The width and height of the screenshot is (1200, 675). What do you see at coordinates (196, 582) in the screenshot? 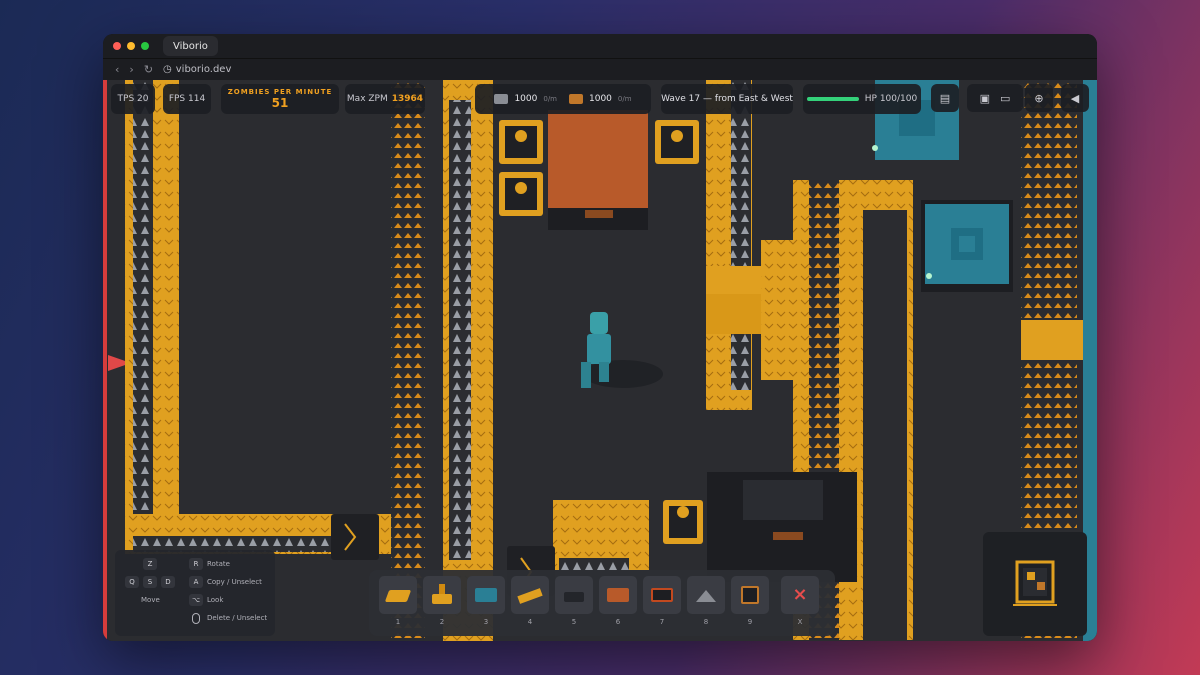
I see `key-a: A` at bounding box center [196, 582].